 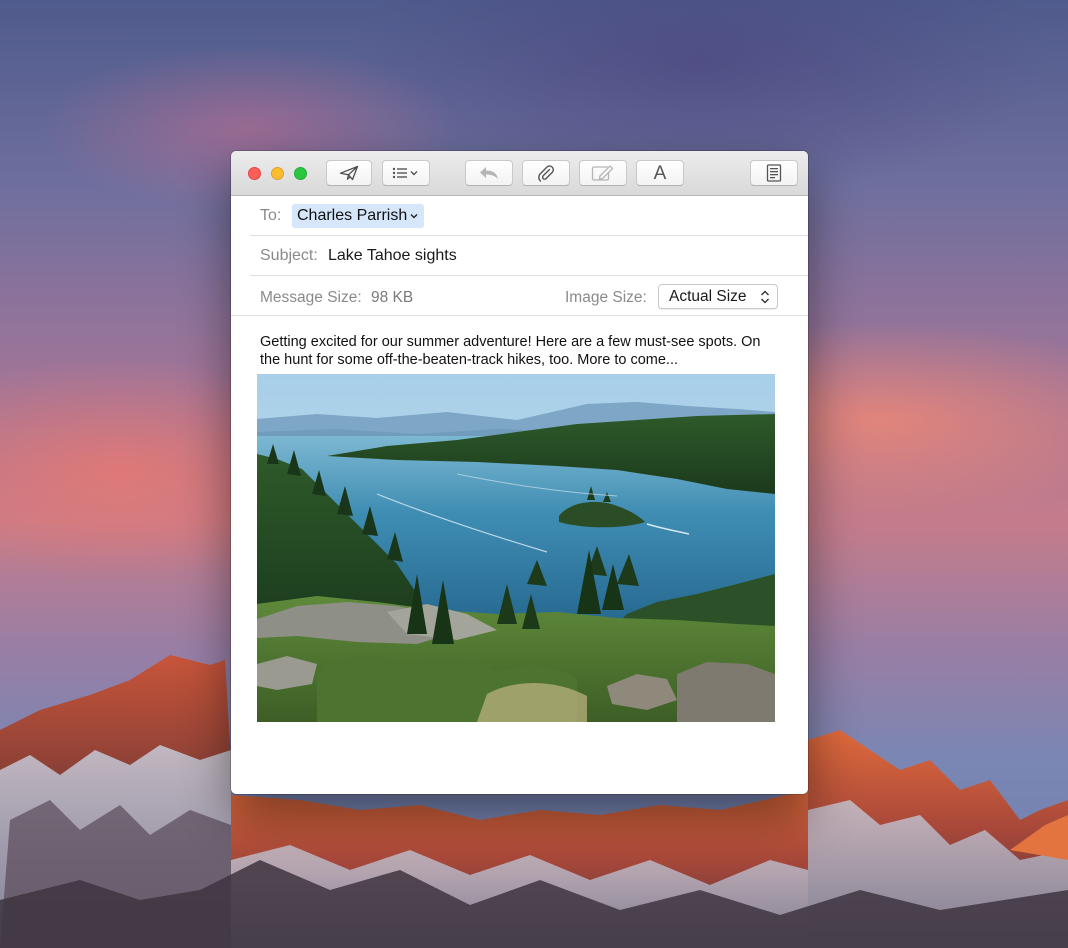 I want to click on recipient-token: Charles Parrish, so click(x=358, y=216).